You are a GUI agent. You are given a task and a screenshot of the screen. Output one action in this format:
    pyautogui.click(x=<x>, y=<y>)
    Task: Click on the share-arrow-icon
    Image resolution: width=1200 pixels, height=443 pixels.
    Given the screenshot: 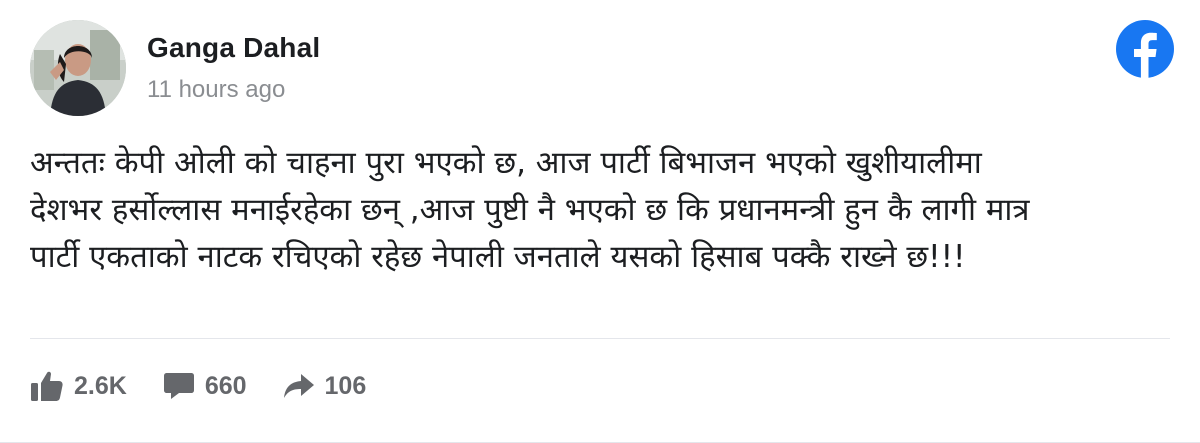 What is the action you would take?
    pyautogui.click(x=298, y=386)
    